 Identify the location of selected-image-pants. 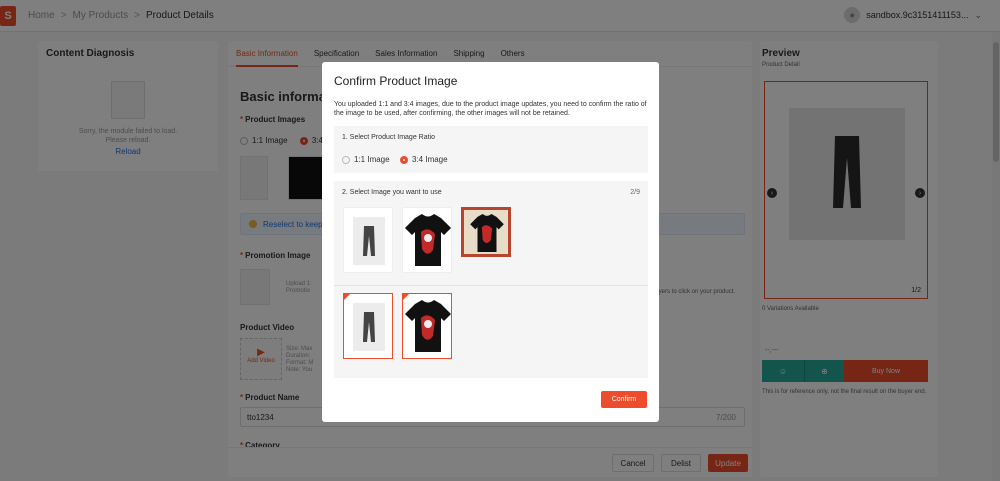
(368, 326).